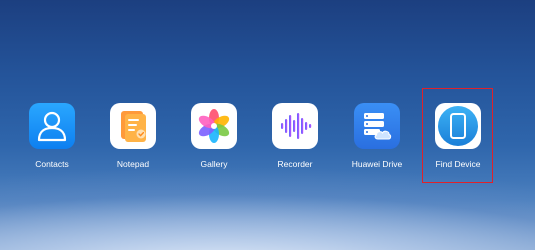 Image resolution: width=535 pixels, height=250 pixels. I want to click on app-label-notepad: Notepad, so click(133, 164).